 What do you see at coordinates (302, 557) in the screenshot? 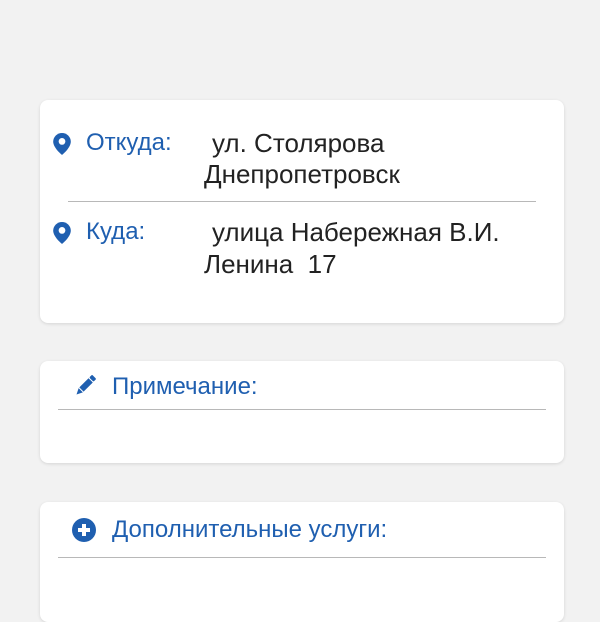
I see `services-divider` at bounding box center [302, 557].